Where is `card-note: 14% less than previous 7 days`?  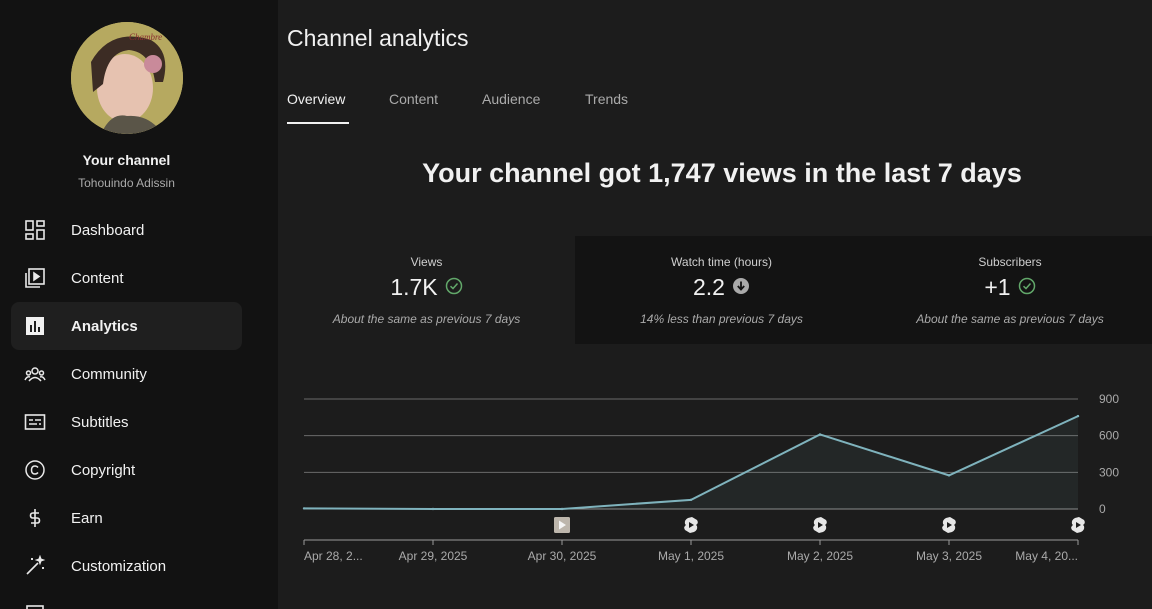
card-note: 14% less than previous 7 days is located at coordinates (721, 319).